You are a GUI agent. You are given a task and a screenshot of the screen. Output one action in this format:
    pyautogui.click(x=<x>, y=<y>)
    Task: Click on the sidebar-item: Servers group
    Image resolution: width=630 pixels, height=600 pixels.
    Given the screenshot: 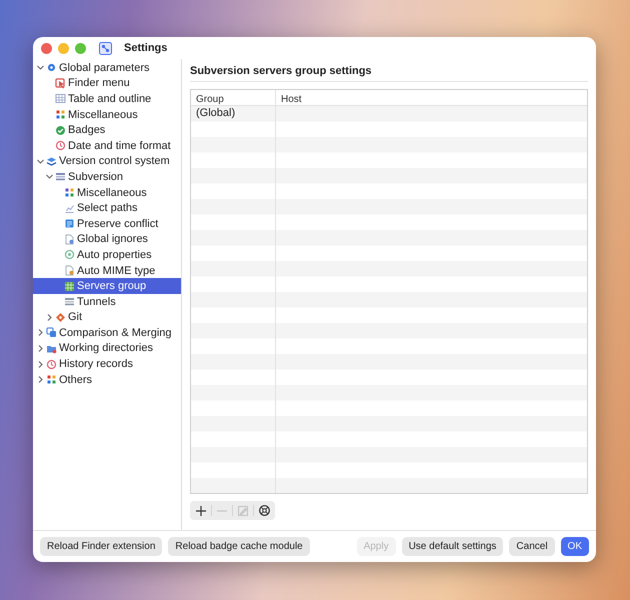 What is the action you would take?
    pyautogui.click(x=107, y=286)
    